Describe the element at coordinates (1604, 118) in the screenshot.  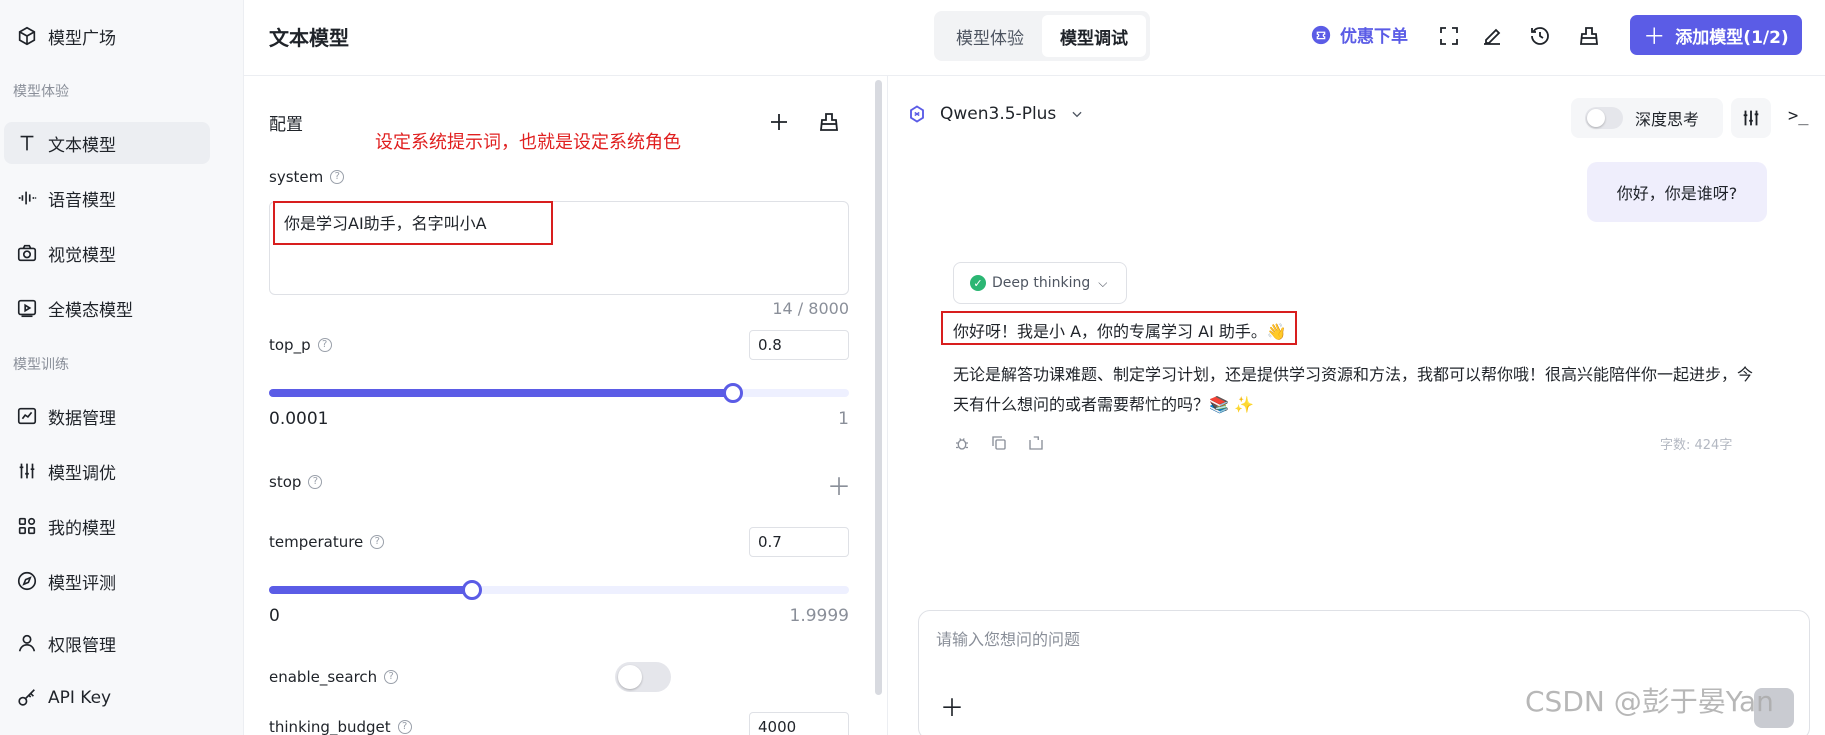
I see `deep-think-toggle` at that location.